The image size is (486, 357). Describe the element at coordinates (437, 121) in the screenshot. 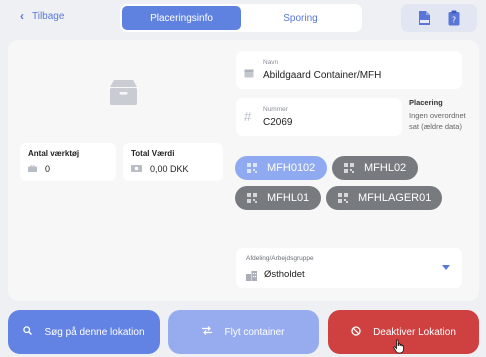

I see `placement-value: Ingen overordnet sat (ældre data)` at that location.